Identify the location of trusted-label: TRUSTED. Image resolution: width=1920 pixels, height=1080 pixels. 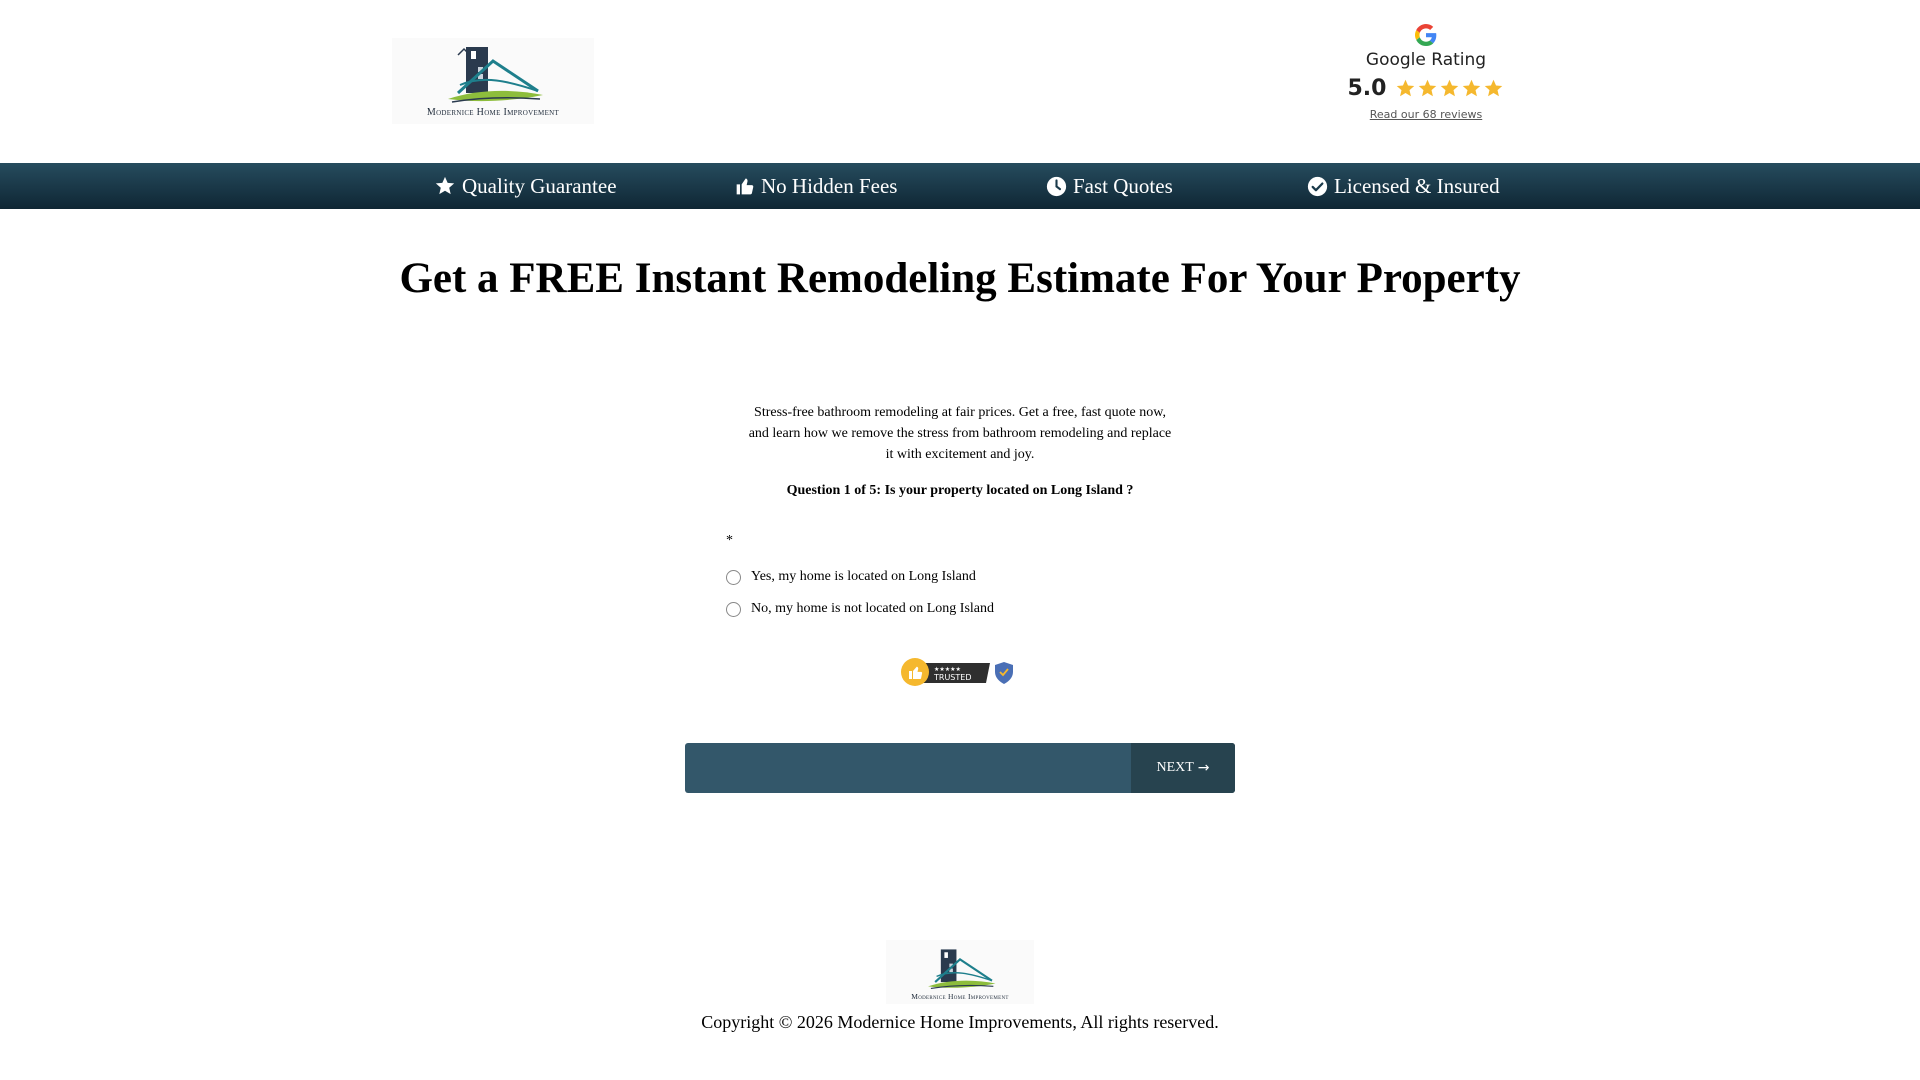
(952, 677).